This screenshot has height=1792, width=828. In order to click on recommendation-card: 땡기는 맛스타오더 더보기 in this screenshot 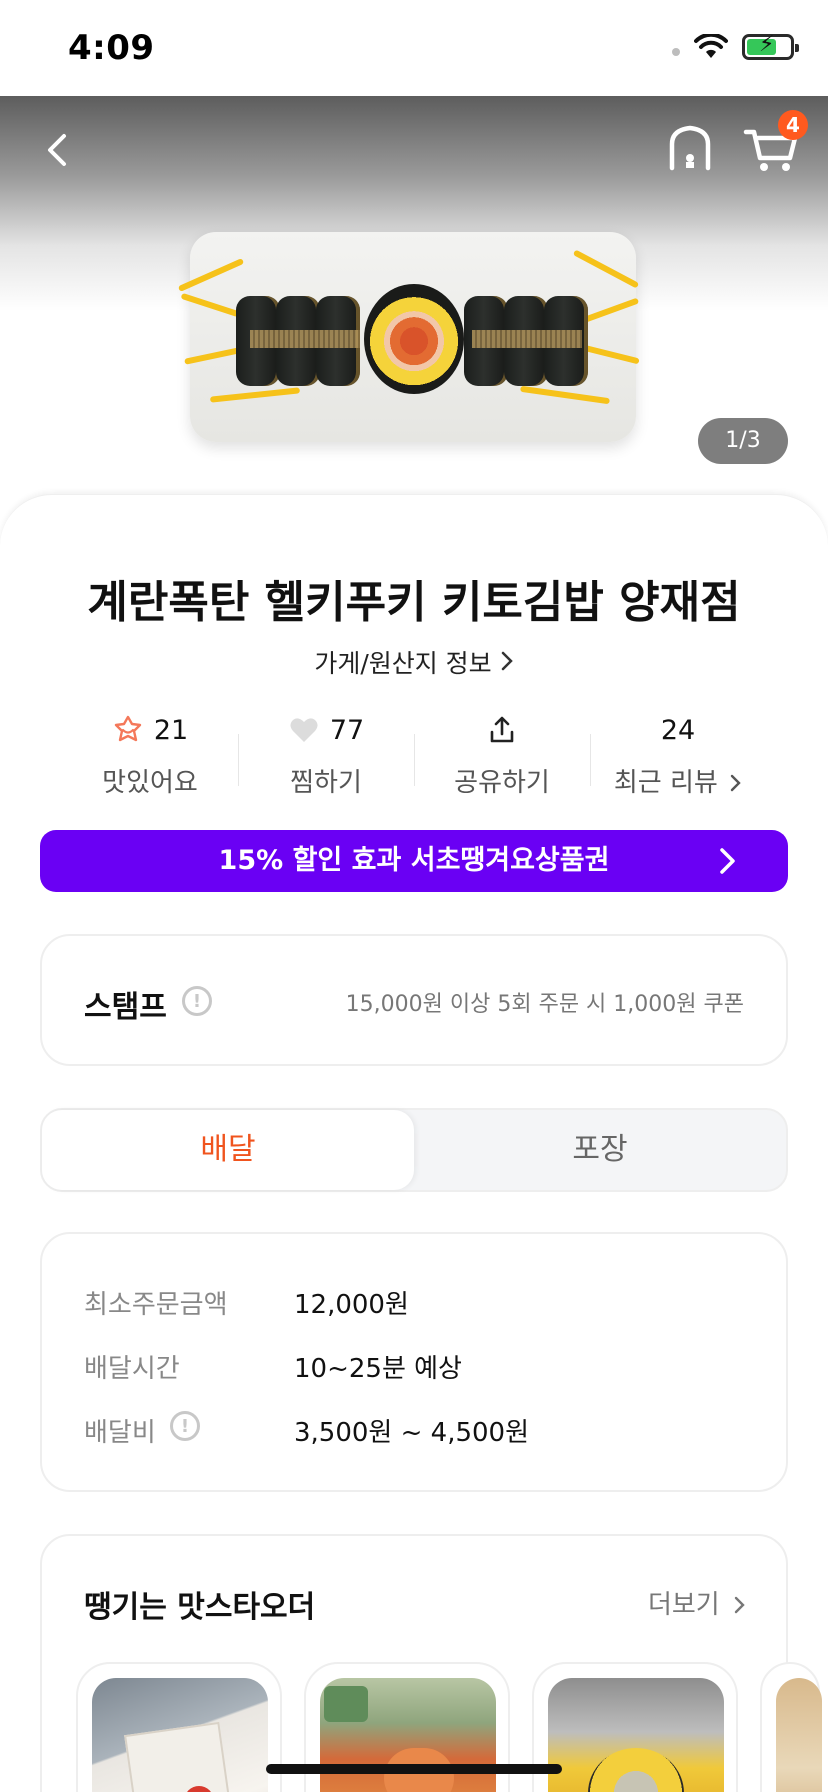, I will do `click(431, 1663)`.